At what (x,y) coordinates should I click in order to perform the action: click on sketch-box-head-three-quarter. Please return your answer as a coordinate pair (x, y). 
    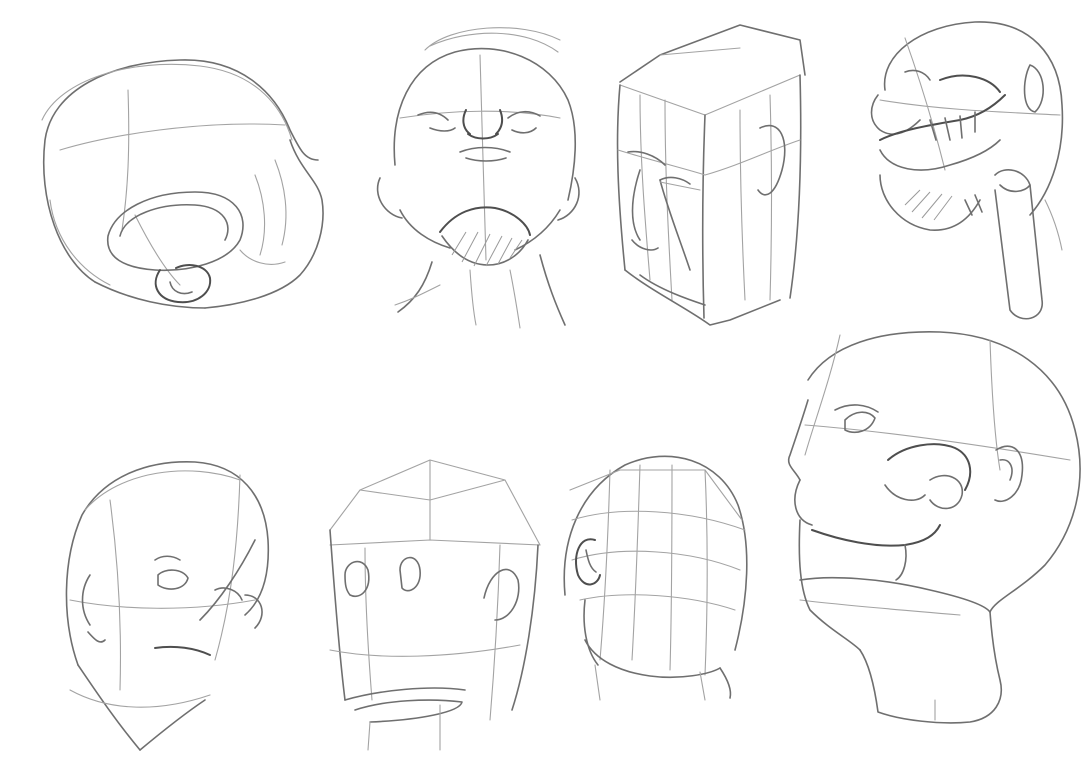
    Looking at the image, I should click on (711, 175).